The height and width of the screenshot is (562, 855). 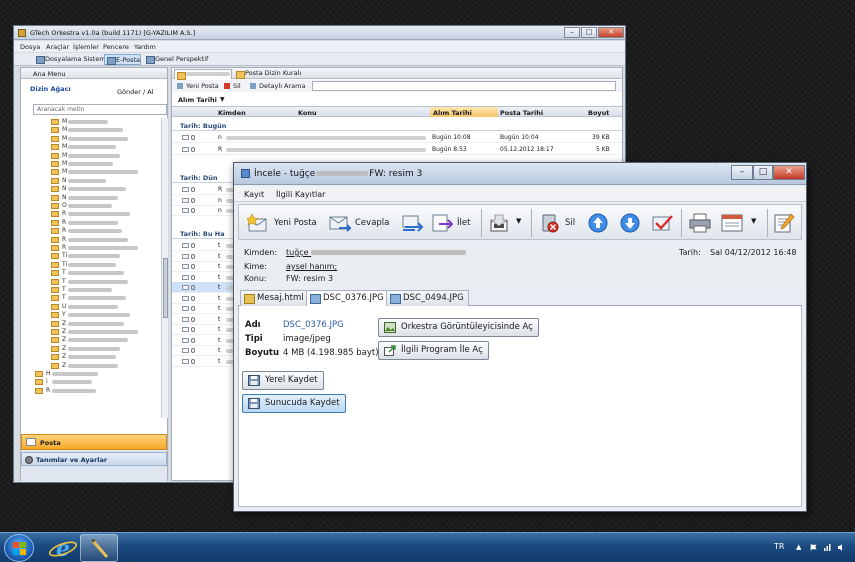 What do you see at coordinates (741, 222) in the screenshot?
I see `view-dropdown-button: ▼` at bounding box center [741, 222].